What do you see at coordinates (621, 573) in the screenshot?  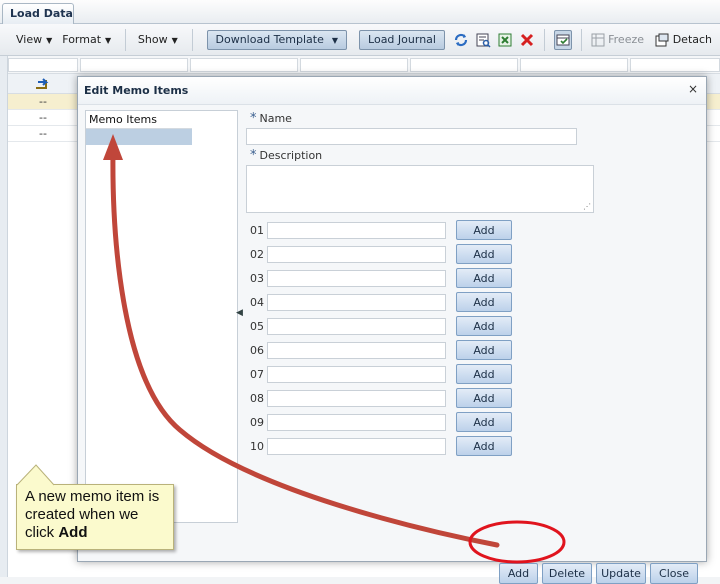 I see `update-button: Update` at bounding box center [621, 573].